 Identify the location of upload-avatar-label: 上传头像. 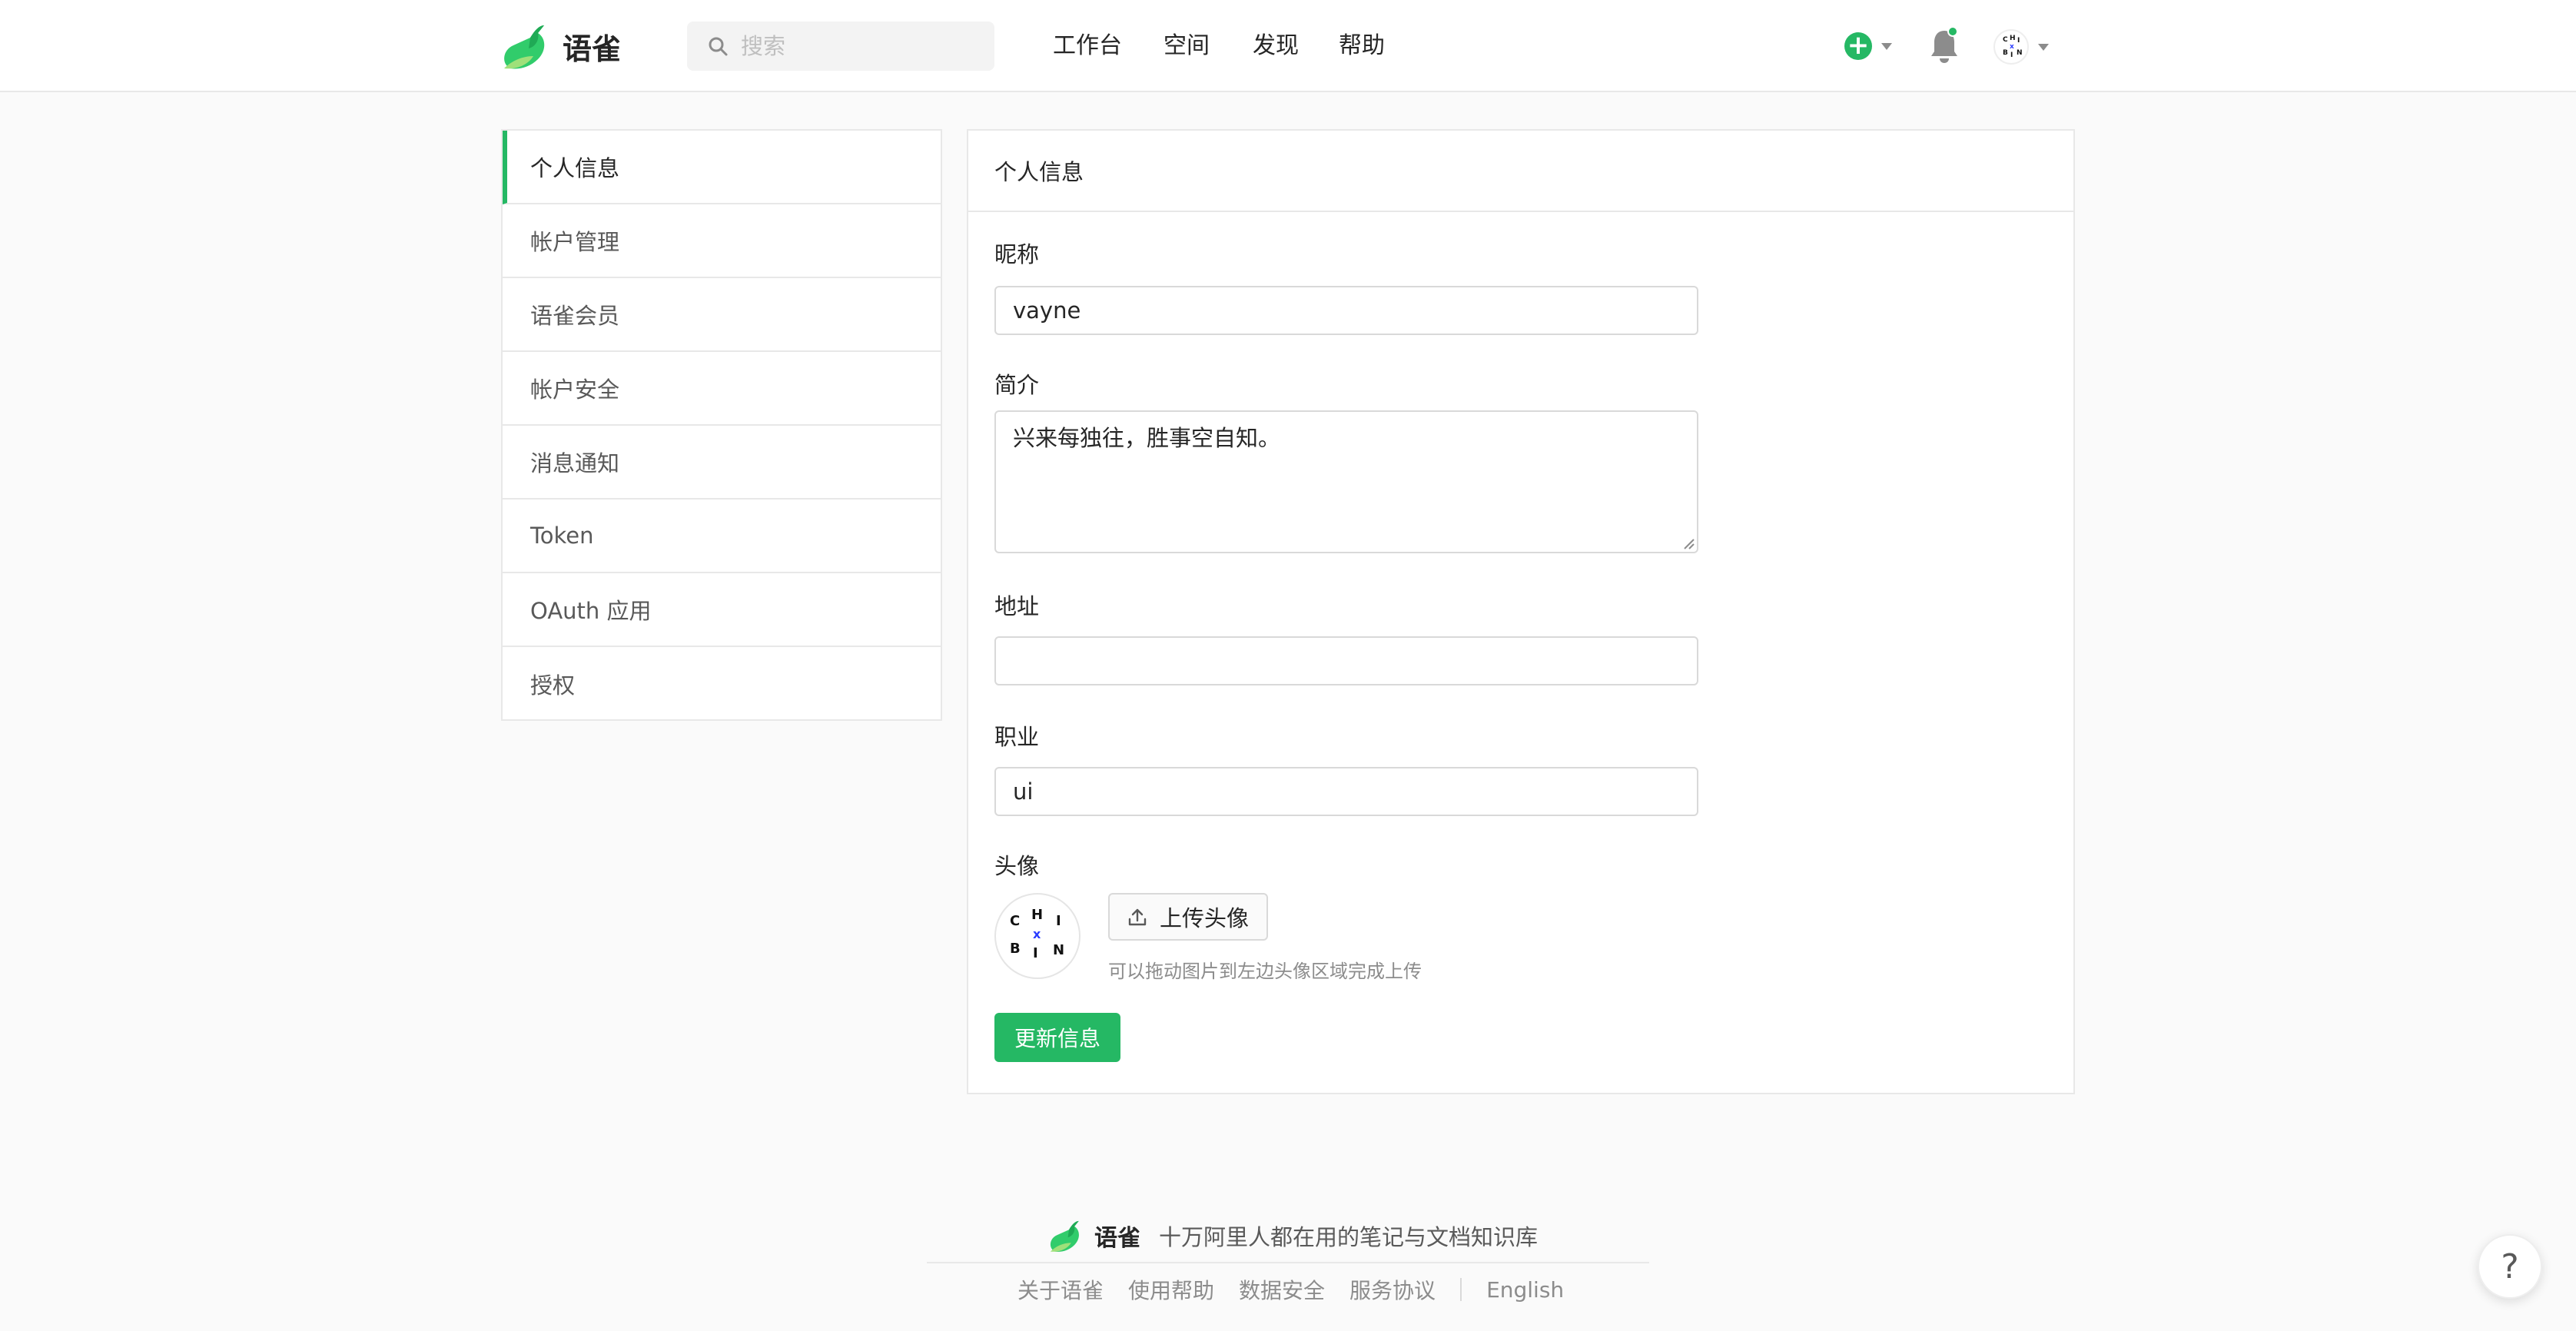
(1204, 918).